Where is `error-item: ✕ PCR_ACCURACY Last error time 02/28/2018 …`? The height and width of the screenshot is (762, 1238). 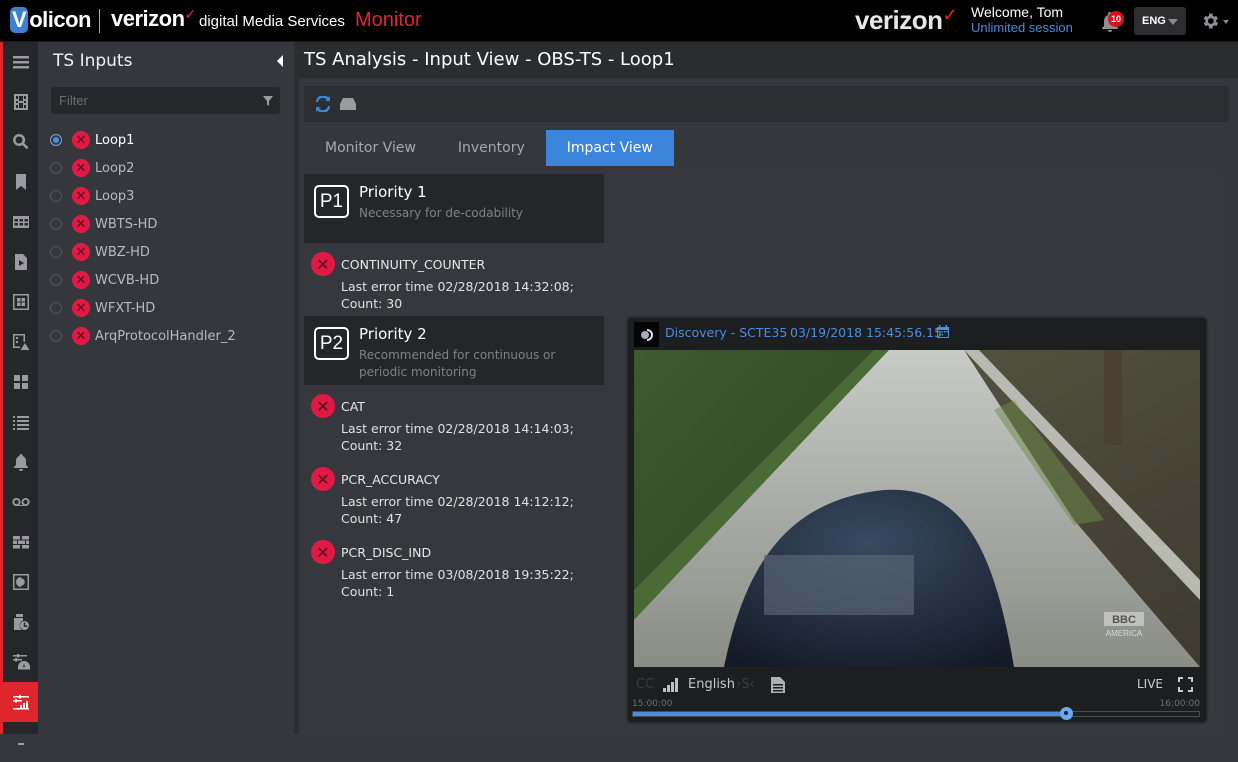
error-item: ✕ PCR_ACCURACY Last error time 02/28/2018 … is located at coordinates (454, 499).